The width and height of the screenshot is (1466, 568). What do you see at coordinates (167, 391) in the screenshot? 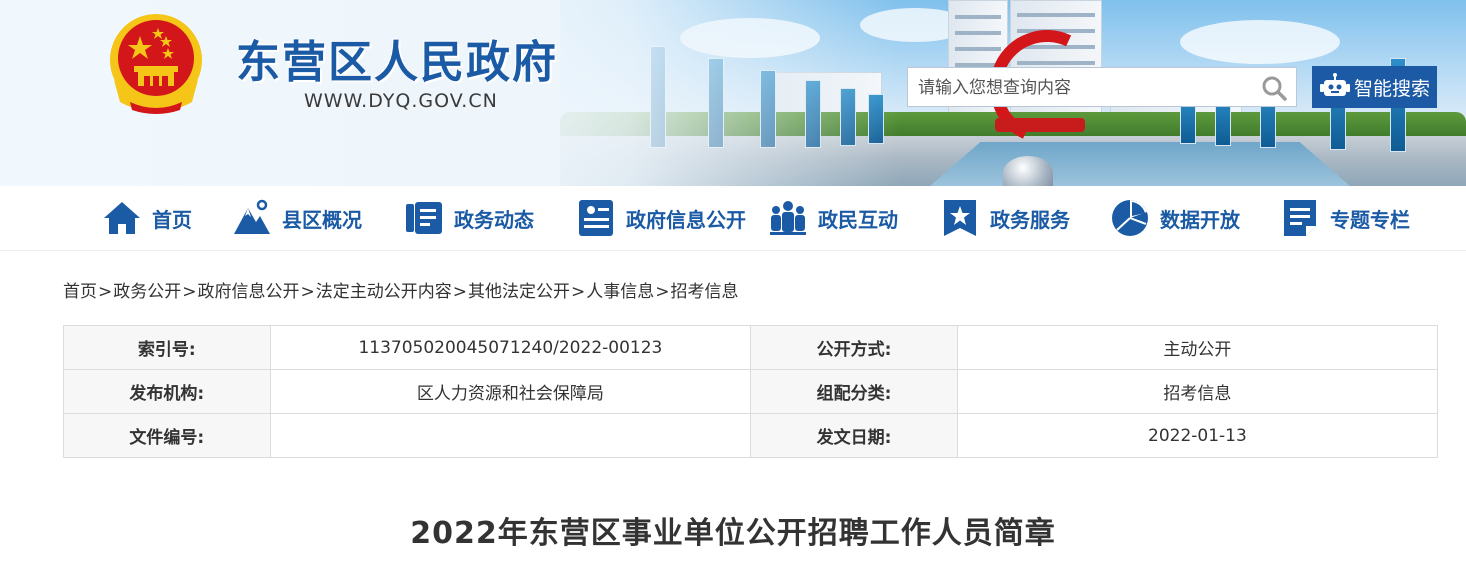
I see `issuer-label: 发布机构:` at bounding box center [167, 391].